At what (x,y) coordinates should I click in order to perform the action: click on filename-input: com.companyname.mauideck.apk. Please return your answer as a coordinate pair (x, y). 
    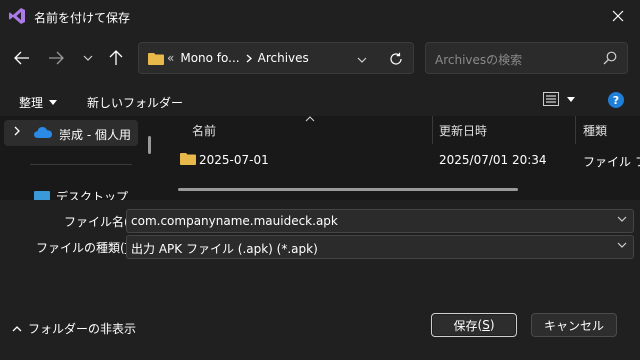
    Looking at the image, I should click on (234, 221).